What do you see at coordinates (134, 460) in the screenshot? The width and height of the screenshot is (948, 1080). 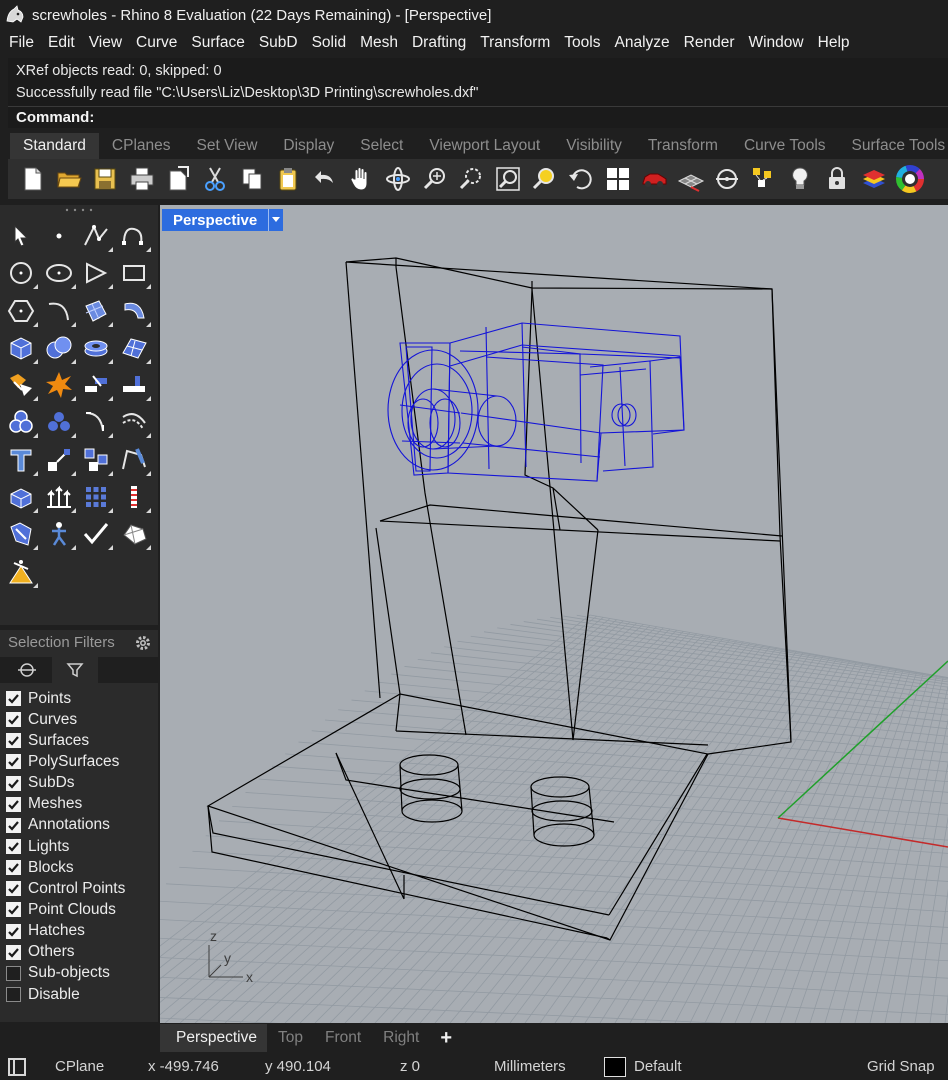 I see `edit-points-tool-button` at bounding box center [134, 460].